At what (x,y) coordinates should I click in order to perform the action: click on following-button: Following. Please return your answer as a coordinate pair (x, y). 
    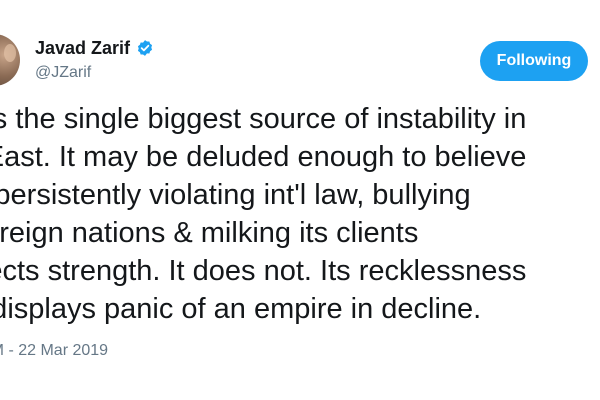
    Looking at the image, I should click on (534, 61).